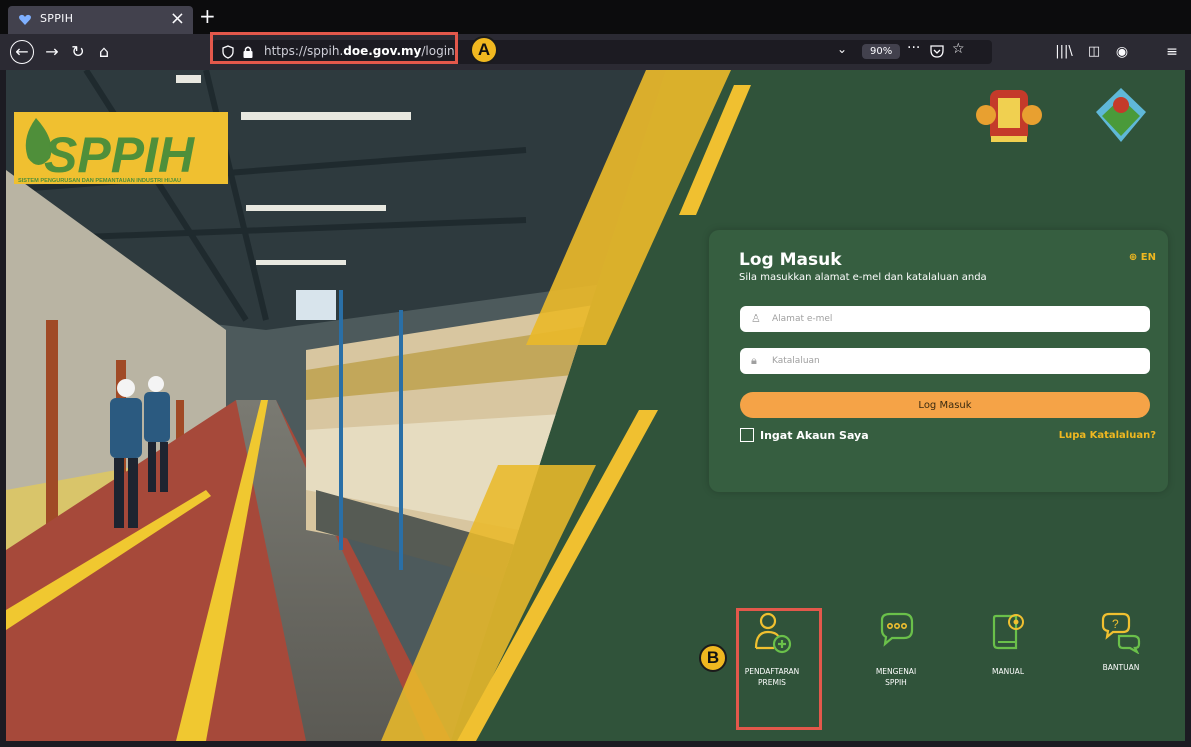 This screenshot has height=747, width=1191. I want to click on forgot-password-link: Lupa Katalaluan?, so click(1107, 435).